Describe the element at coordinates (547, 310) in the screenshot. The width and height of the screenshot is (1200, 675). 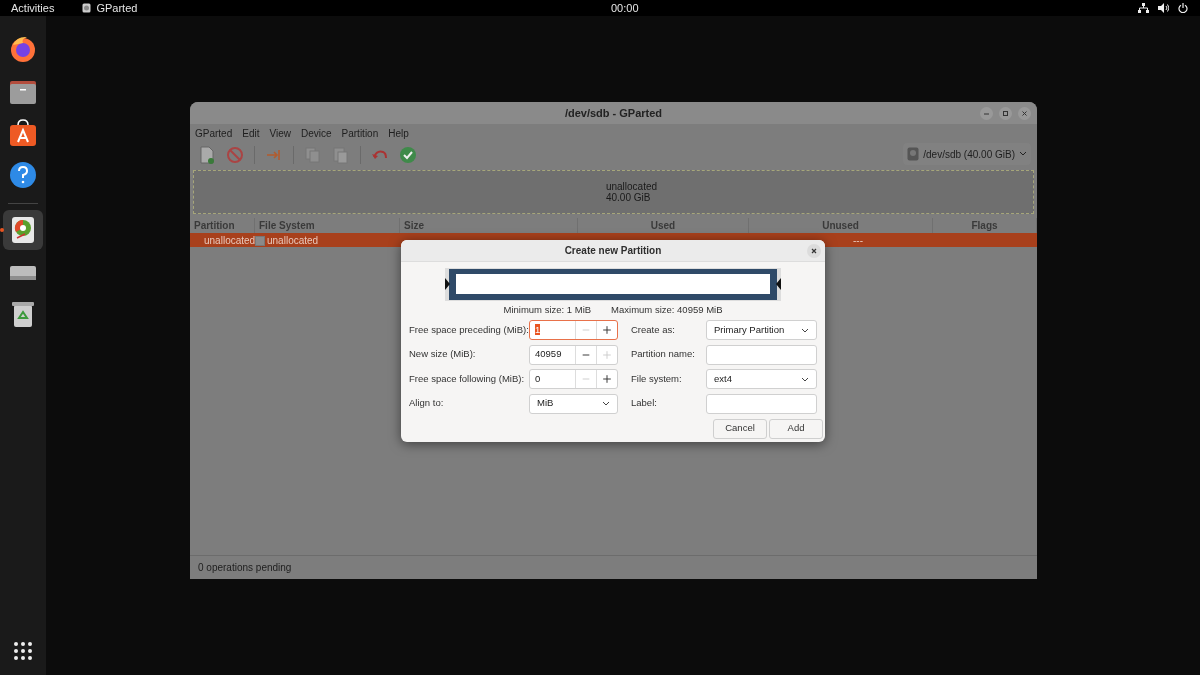
I see `minimum-size-text: Minimum size: 1 MiB` at that location.